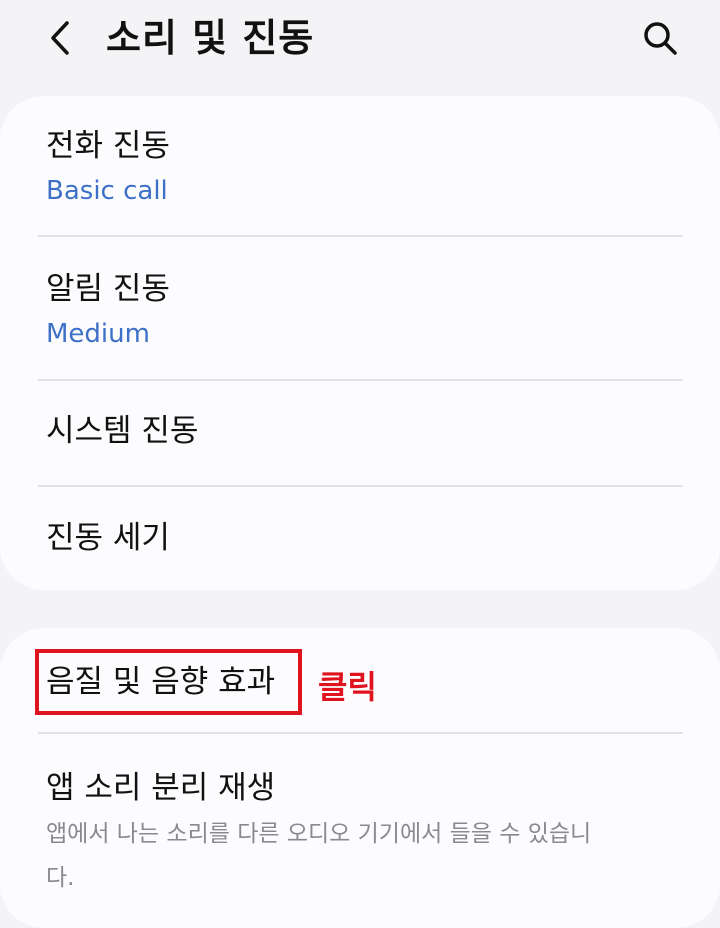 This screenshot has height=928, width=720. What do you see at coordinates (347, 687) in the screenshot?
I see `click-annotation: 클릭` at bounding box center [347, 687].